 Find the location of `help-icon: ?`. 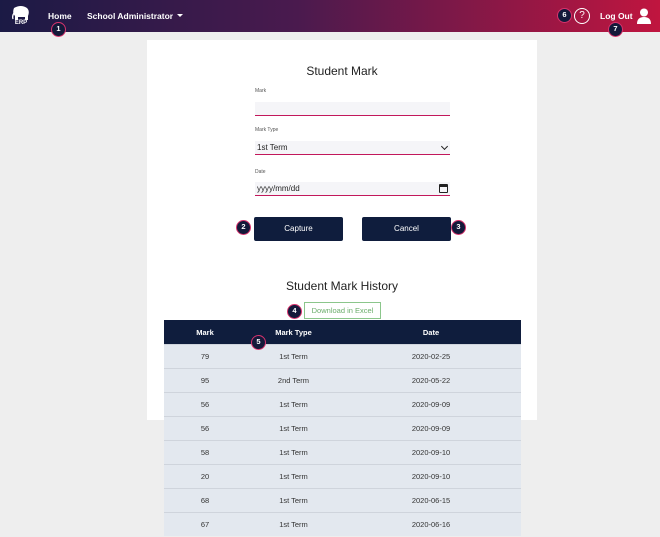

help-icon: ? is located at coordinates (582, 16).